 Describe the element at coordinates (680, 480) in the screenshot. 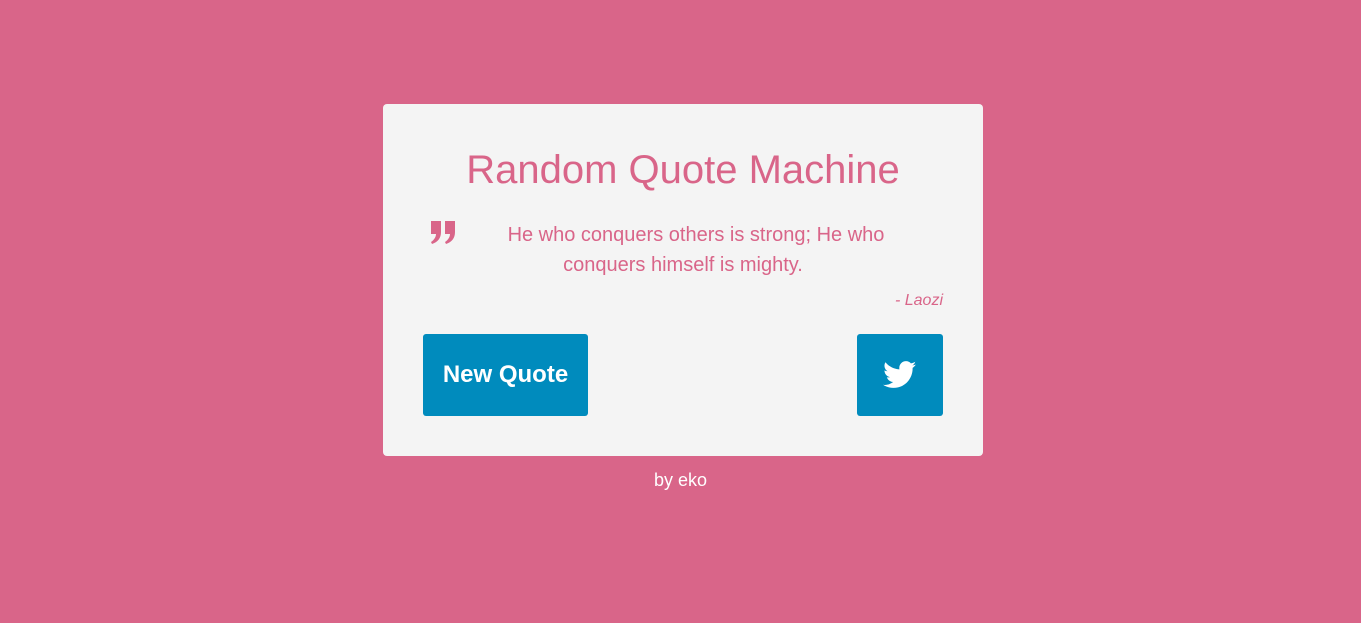

I see `footer-credit: by eko` at that location.